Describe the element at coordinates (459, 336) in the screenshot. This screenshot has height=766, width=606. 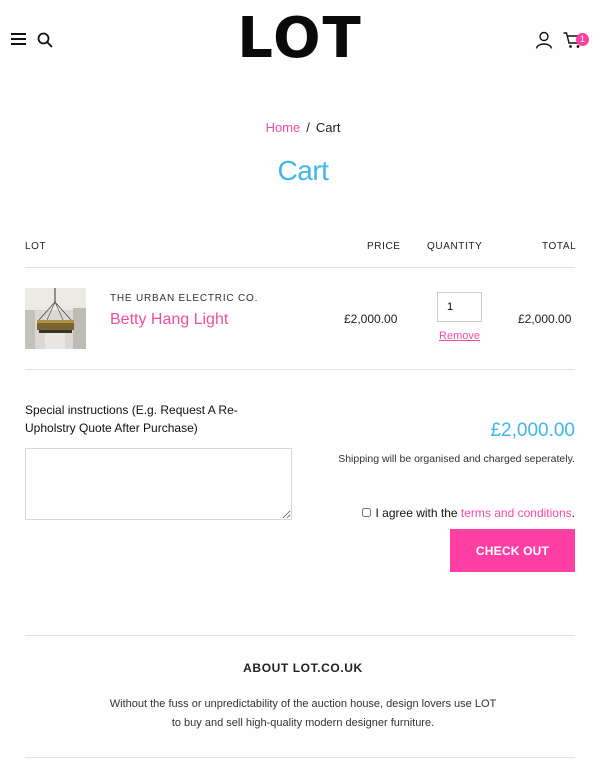
I see `remove-link: Remove` at that location.